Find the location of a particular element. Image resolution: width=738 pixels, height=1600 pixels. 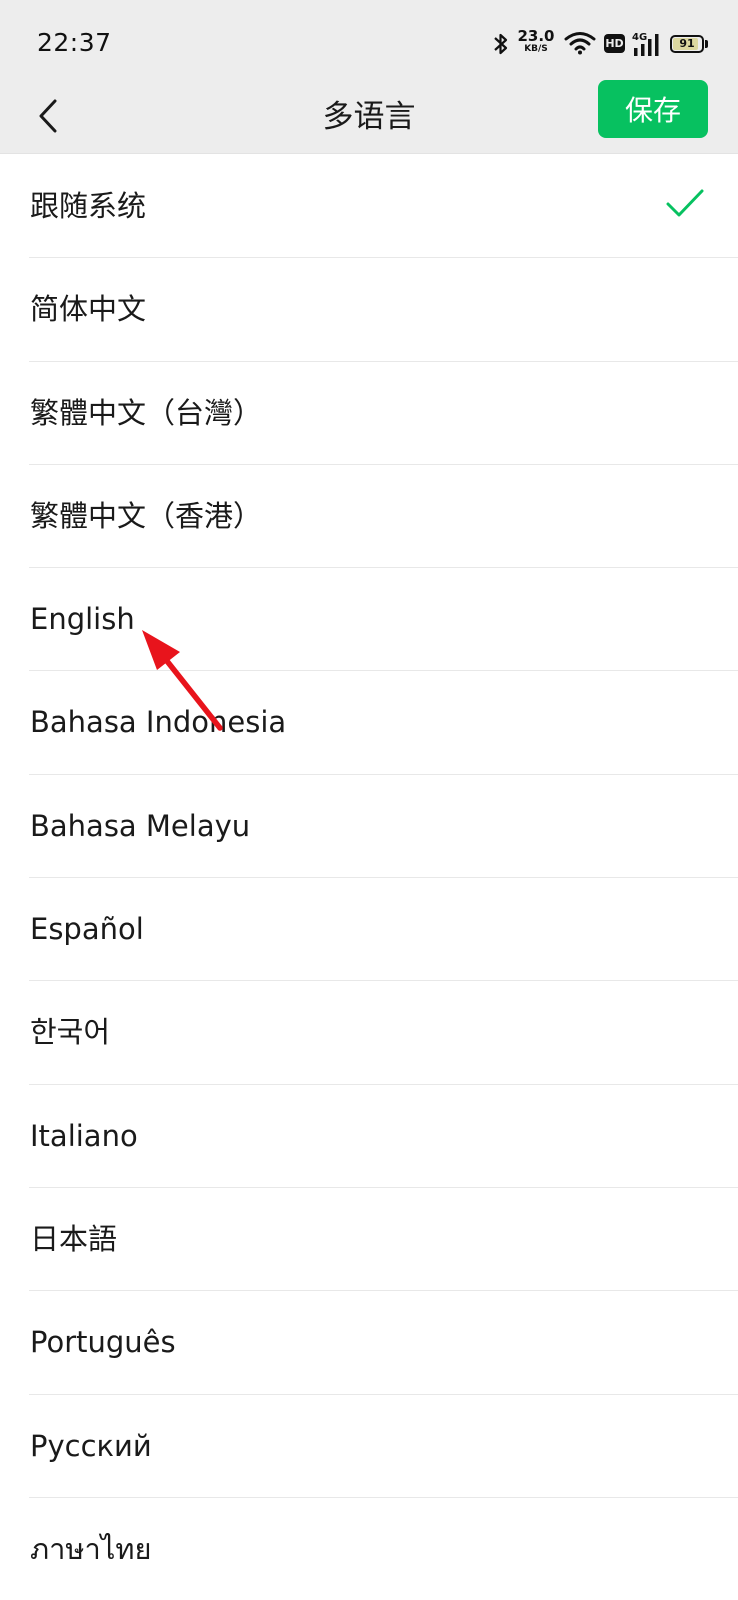

language-option: 繁體中文（香港） is located at coordinates (369, 516).